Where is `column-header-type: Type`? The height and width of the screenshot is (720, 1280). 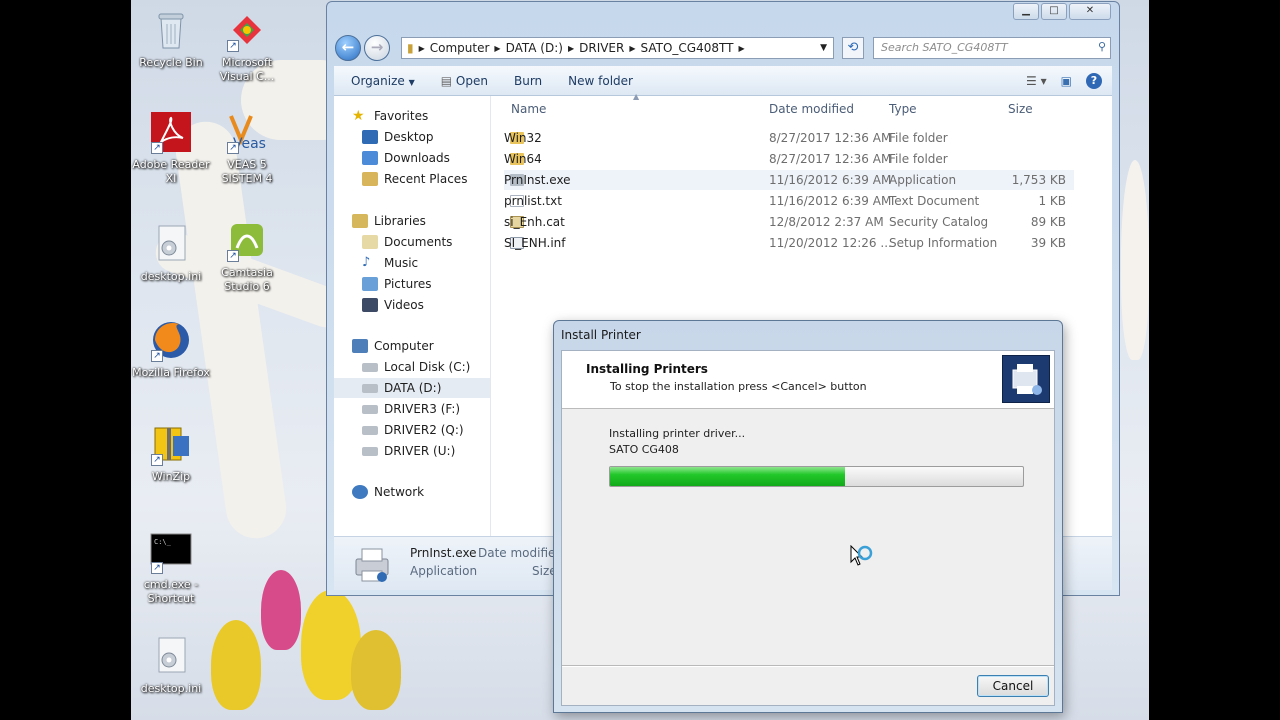
column-header-type: Type is located at coordinates (903, 109).